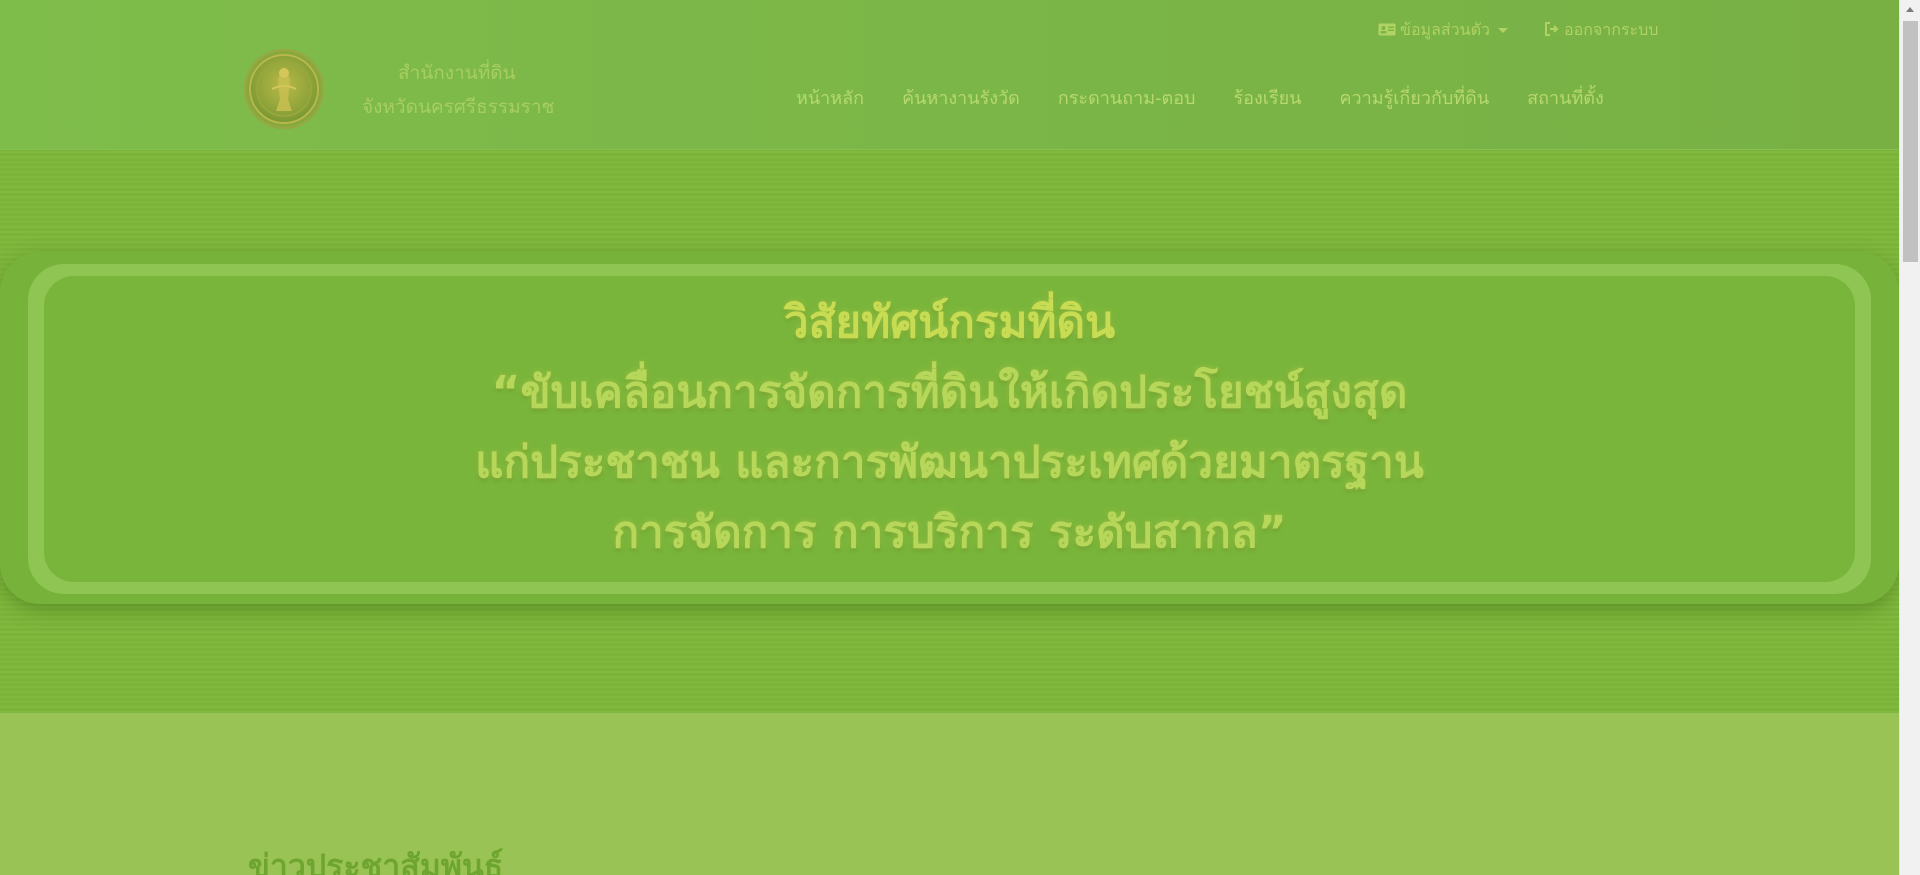  I want to click on chevron-down-icon, so click(1502, 30).